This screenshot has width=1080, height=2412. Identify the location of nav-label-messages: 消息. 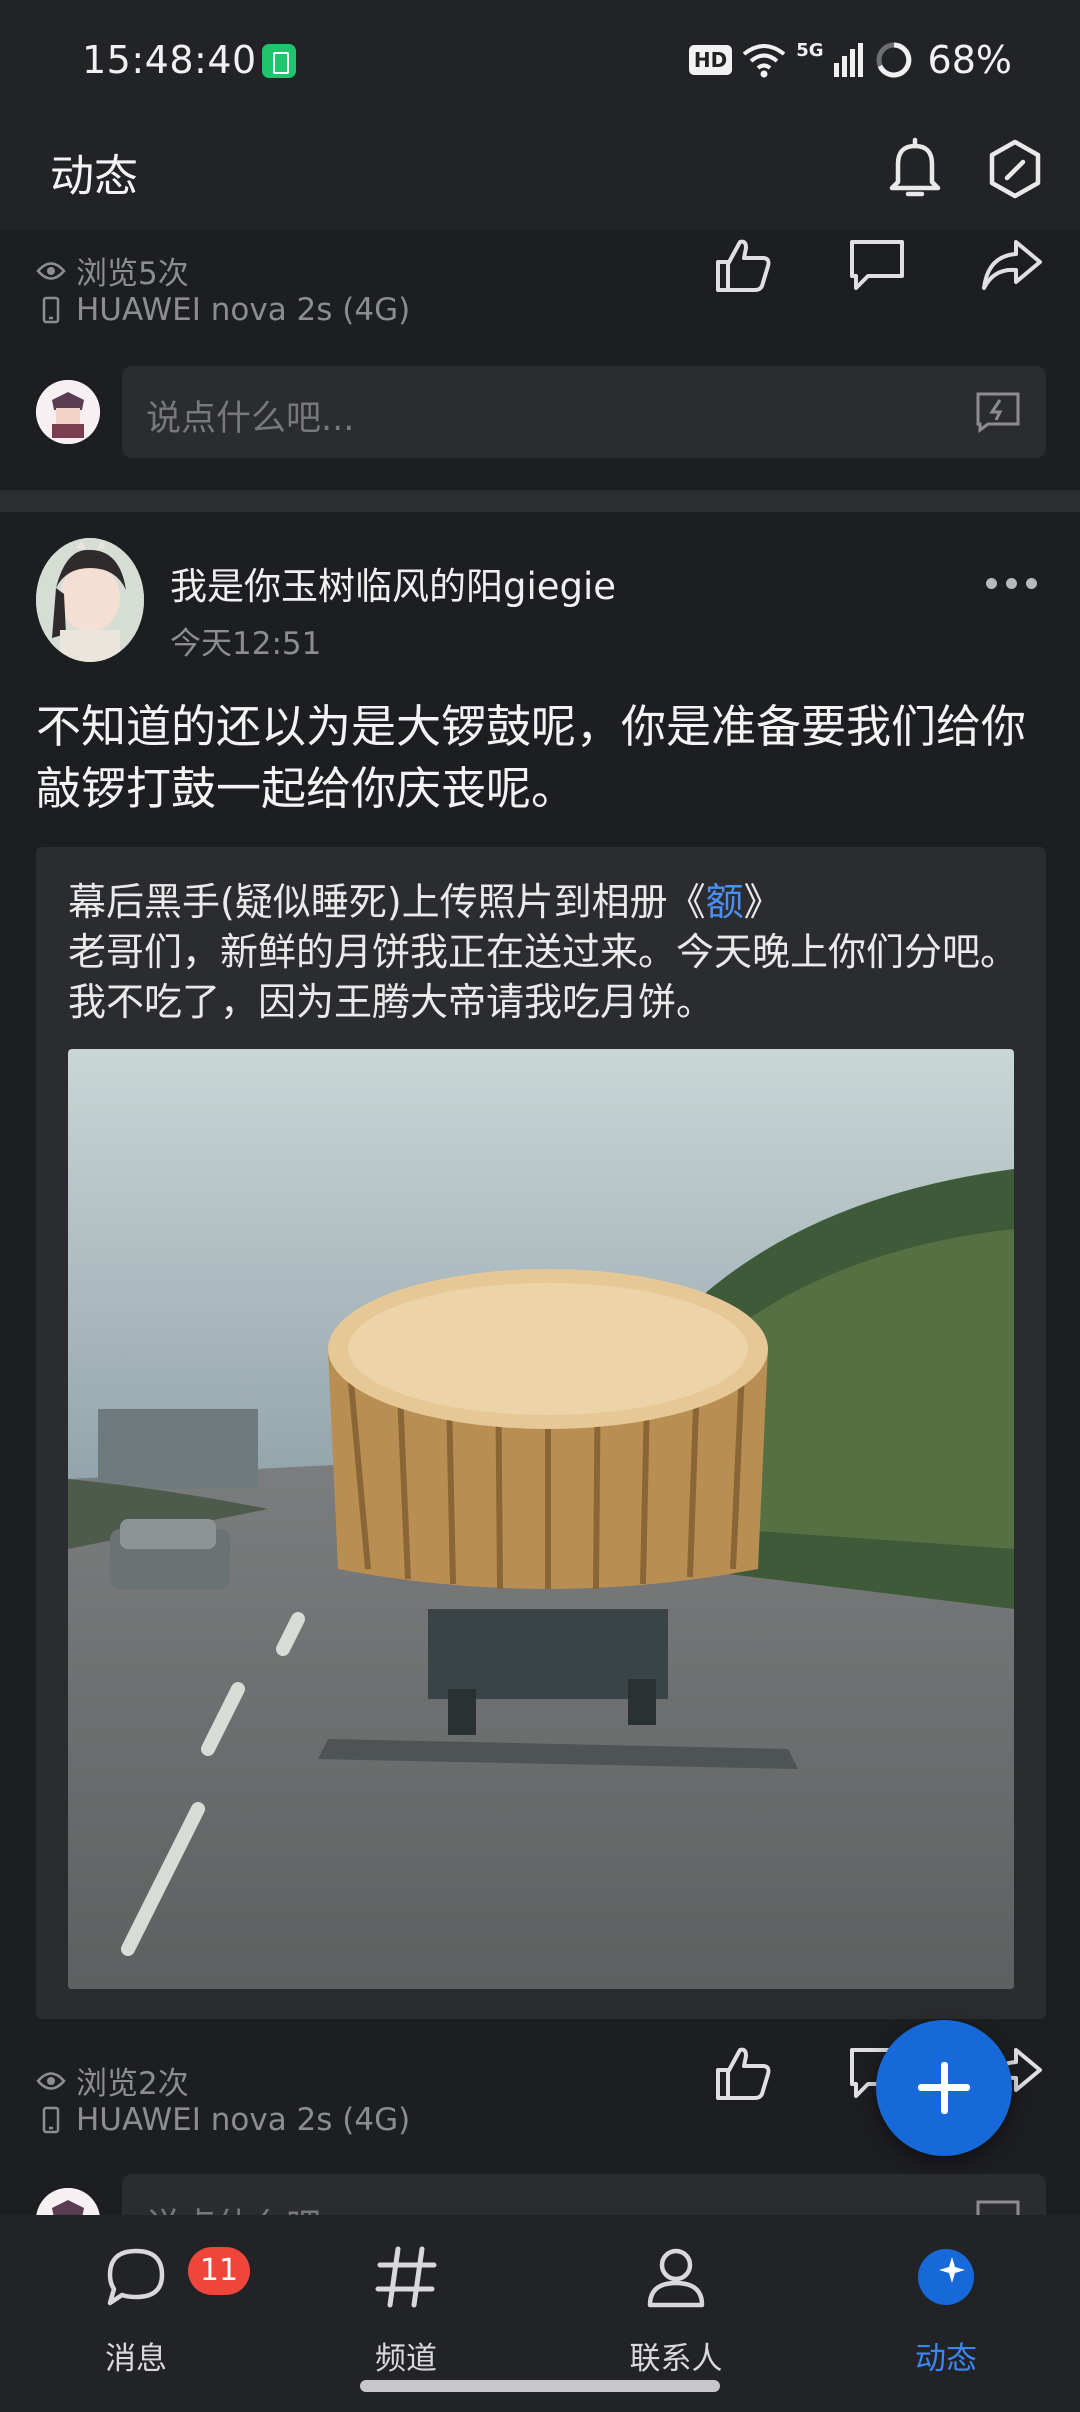
(136, 2359).